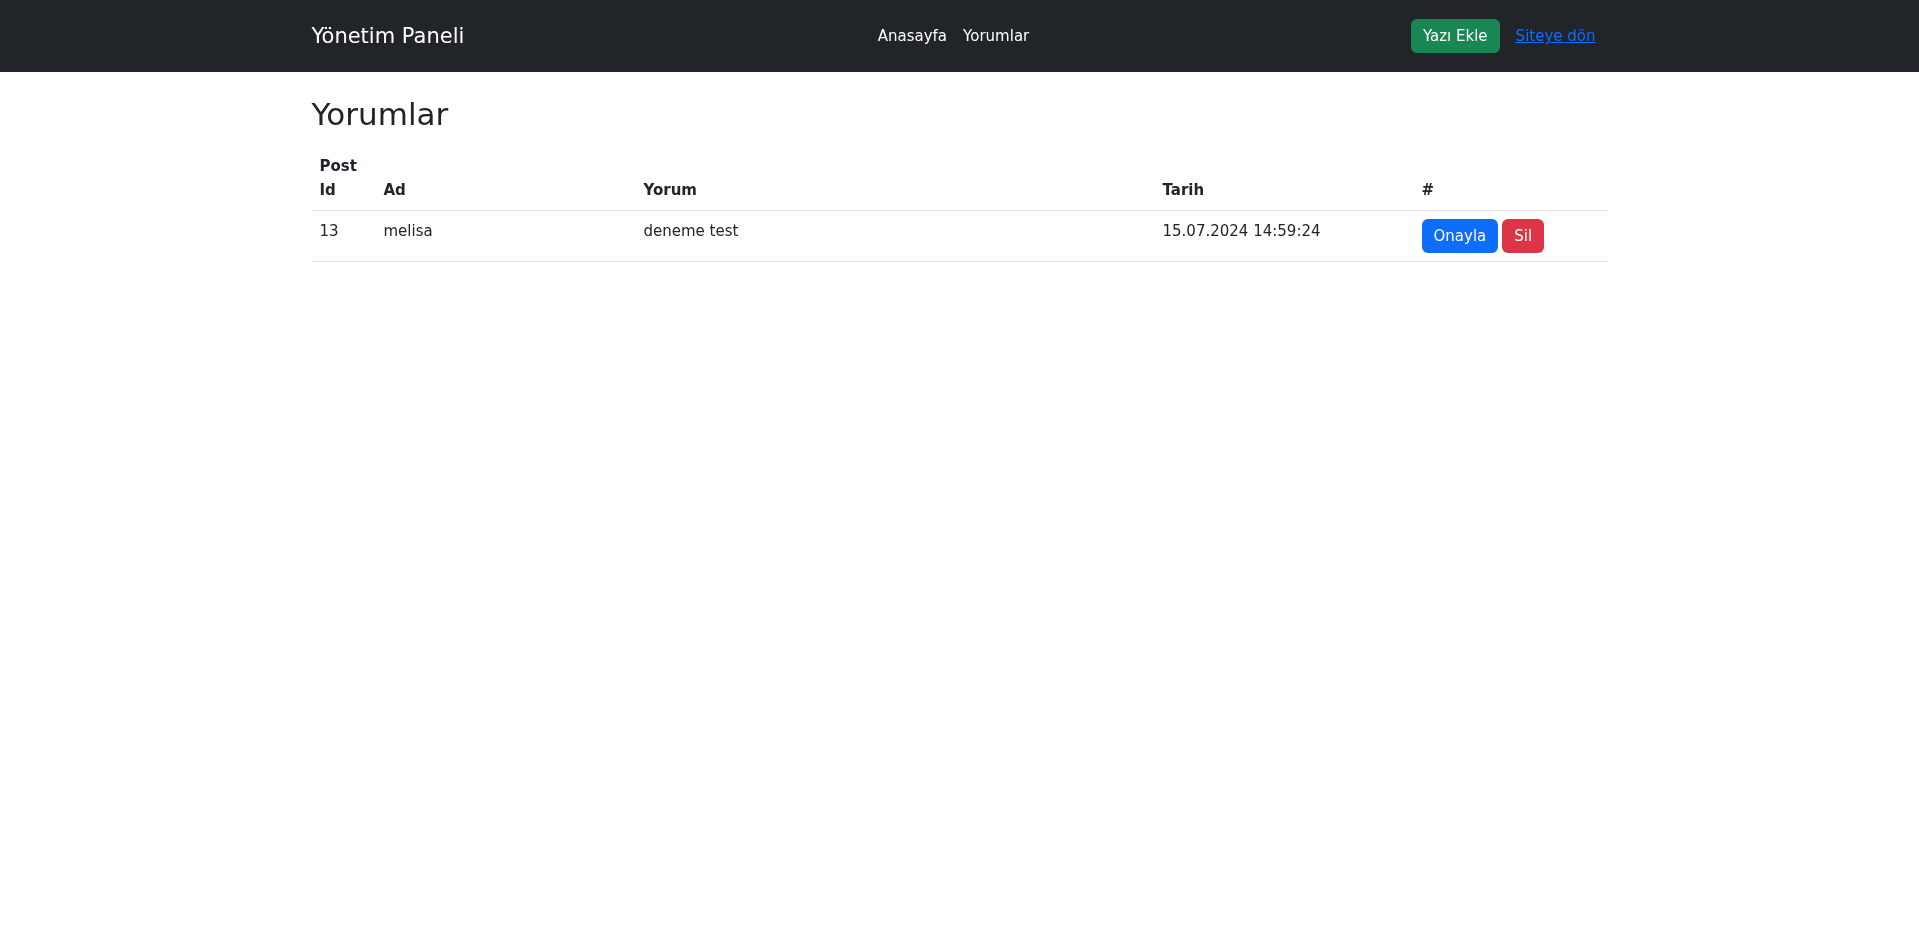 Image resolution: width=1919 pixels, height=936 pixels. What do you see at coordinates (525, 36) in the screenshot?
I see `brand-title: Yönetim Paneli` at bounding box center [525, 36].